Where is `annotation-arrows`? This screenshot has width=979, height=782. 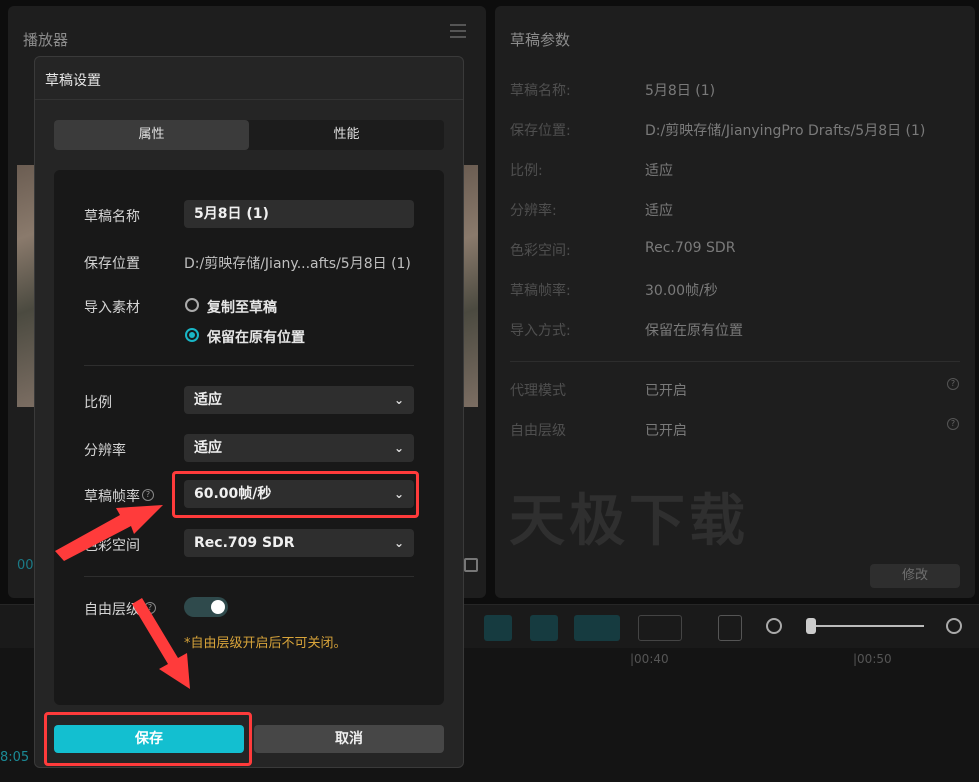 annotation-arrows is located at coordinates (122, 597).